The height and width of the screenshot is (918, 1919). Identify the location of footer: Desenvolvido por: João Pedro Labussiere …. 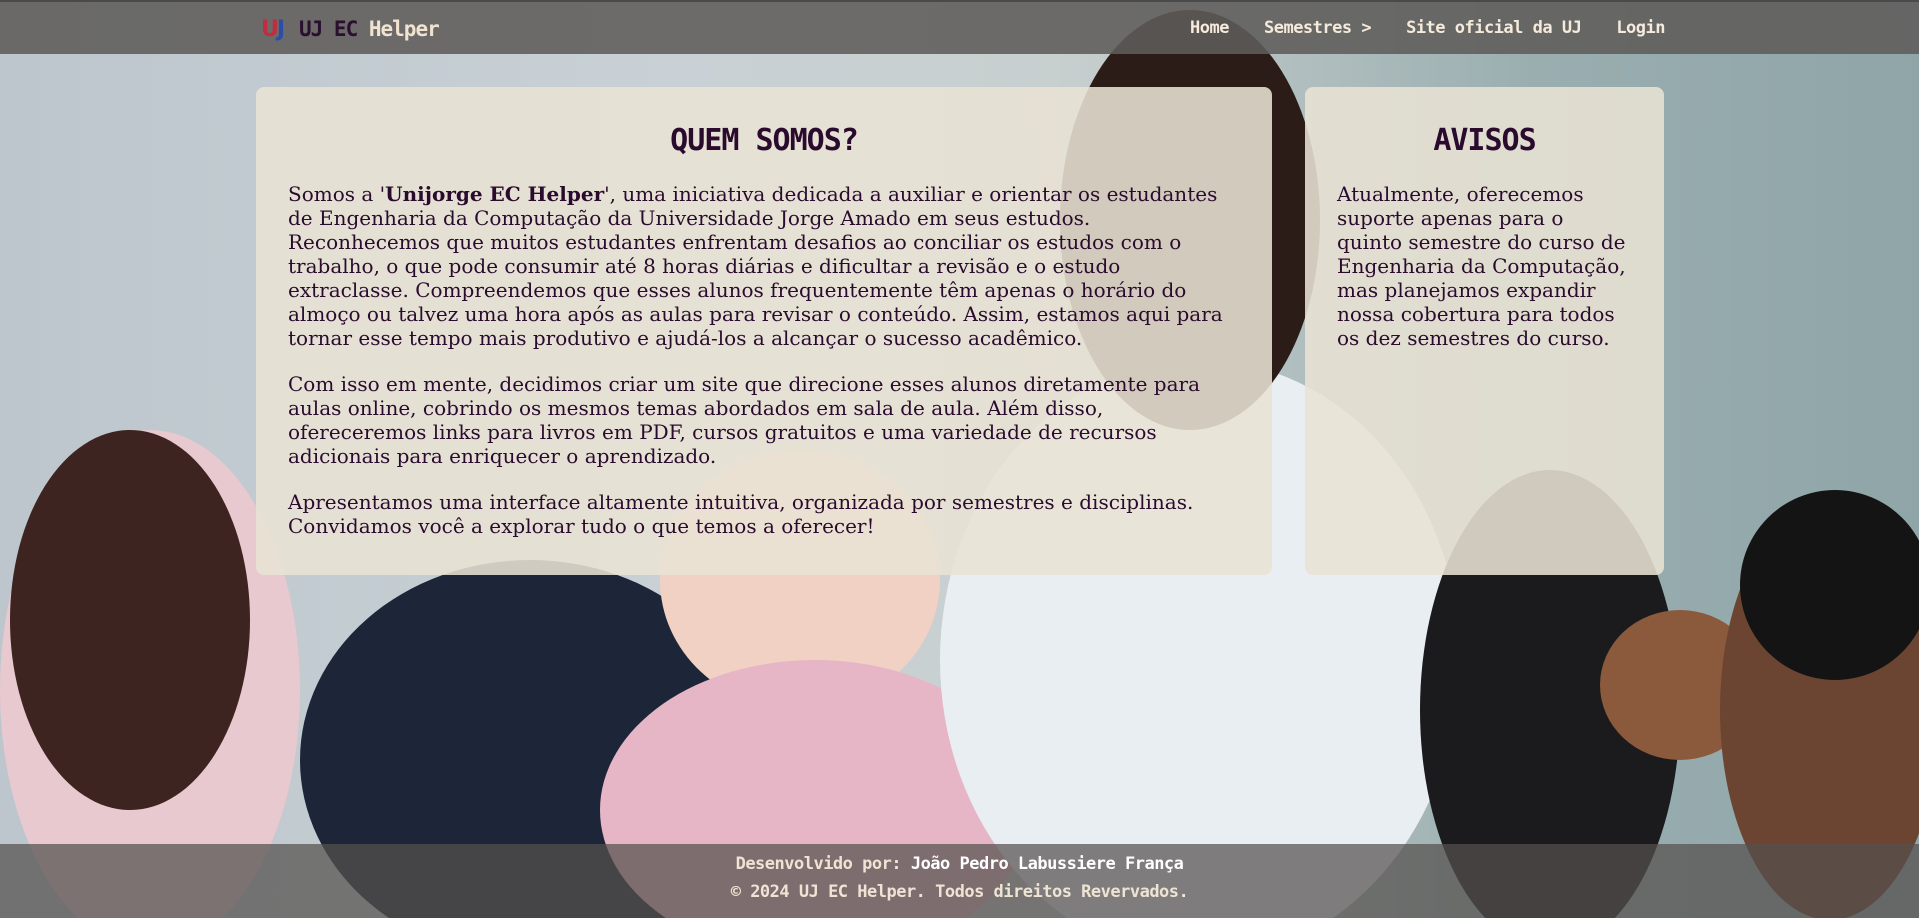
(959, 881).